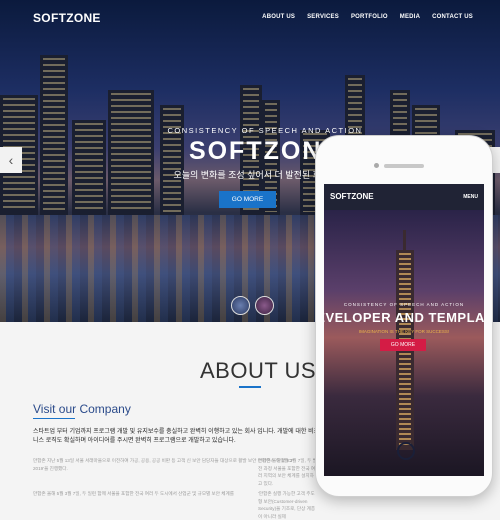 The width and height of the screenshot is (500, 520). Describe the element at coordinates (11, 160) in the screenshot. I see `chevron-left-icon: ‹` at that location.